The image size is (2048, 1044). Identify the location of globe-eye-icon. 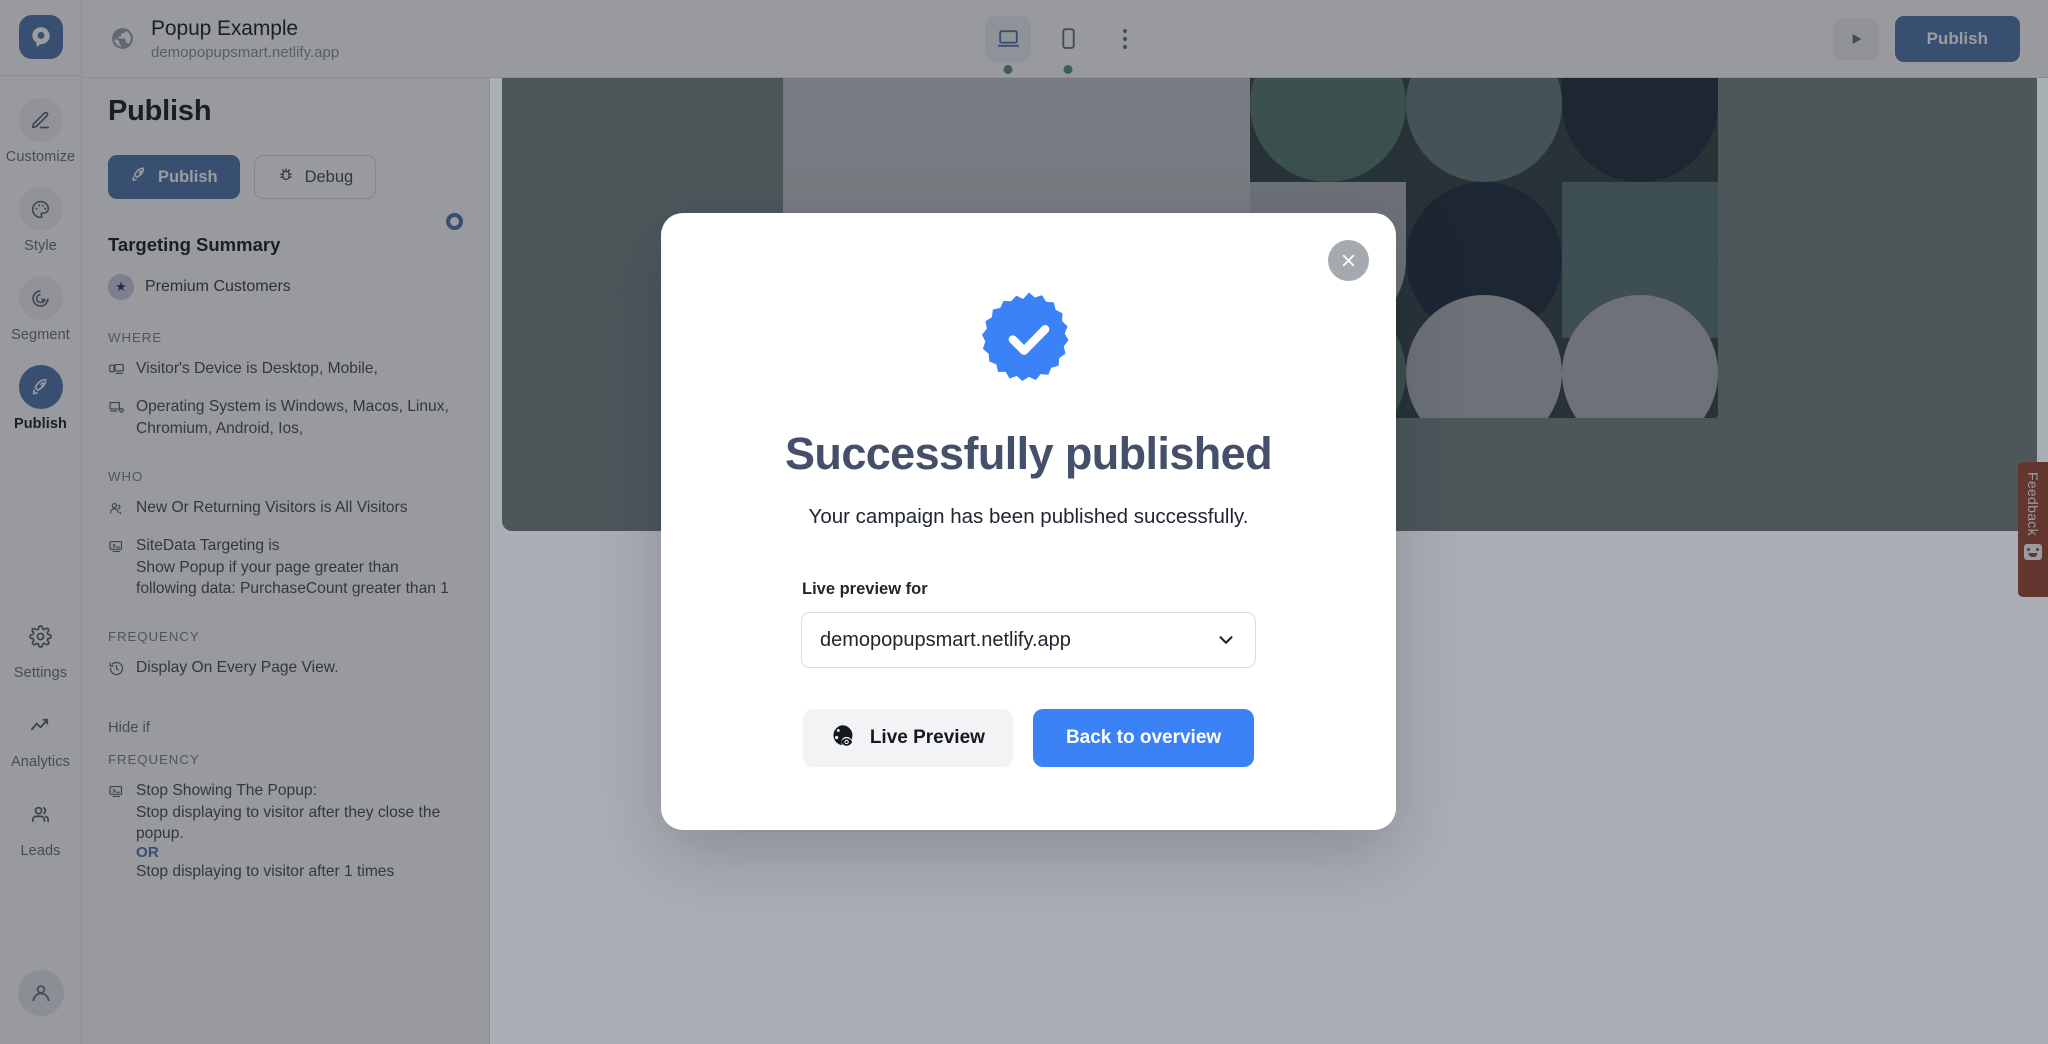
(843, 738).